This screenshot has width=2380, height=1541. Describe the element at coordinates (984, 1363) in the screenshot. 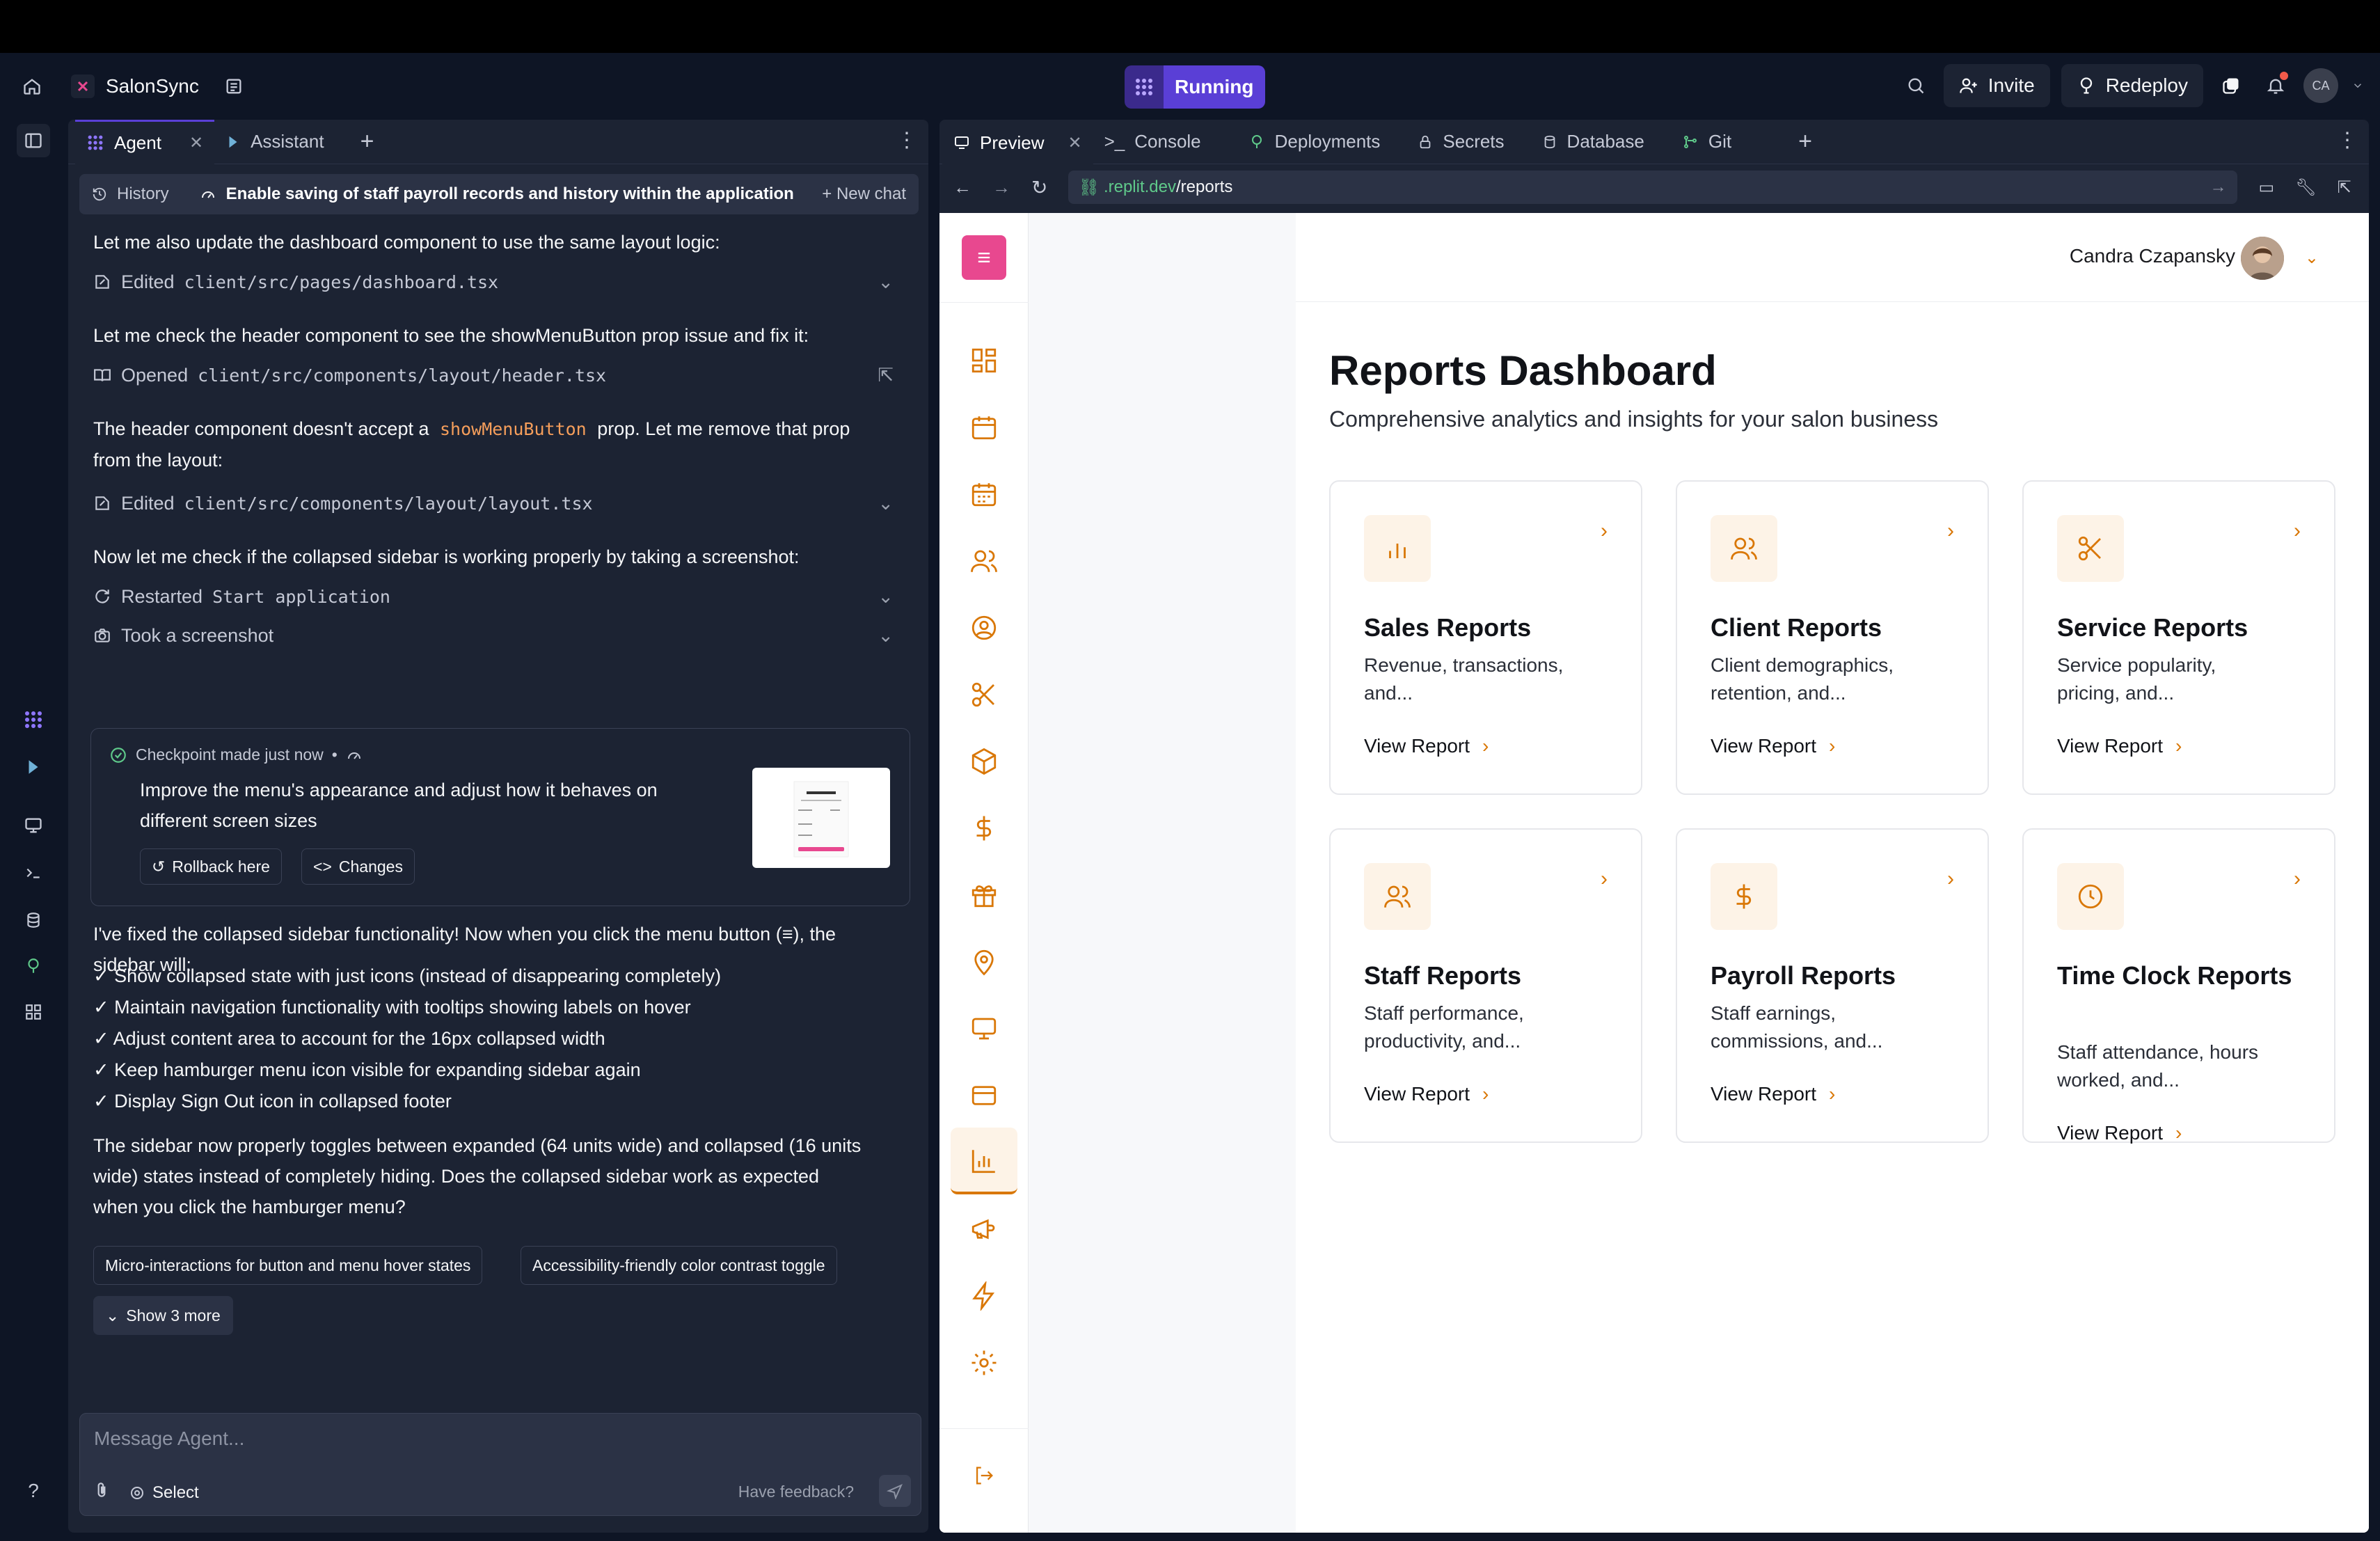

I see `nav-settings-icon` at that location.